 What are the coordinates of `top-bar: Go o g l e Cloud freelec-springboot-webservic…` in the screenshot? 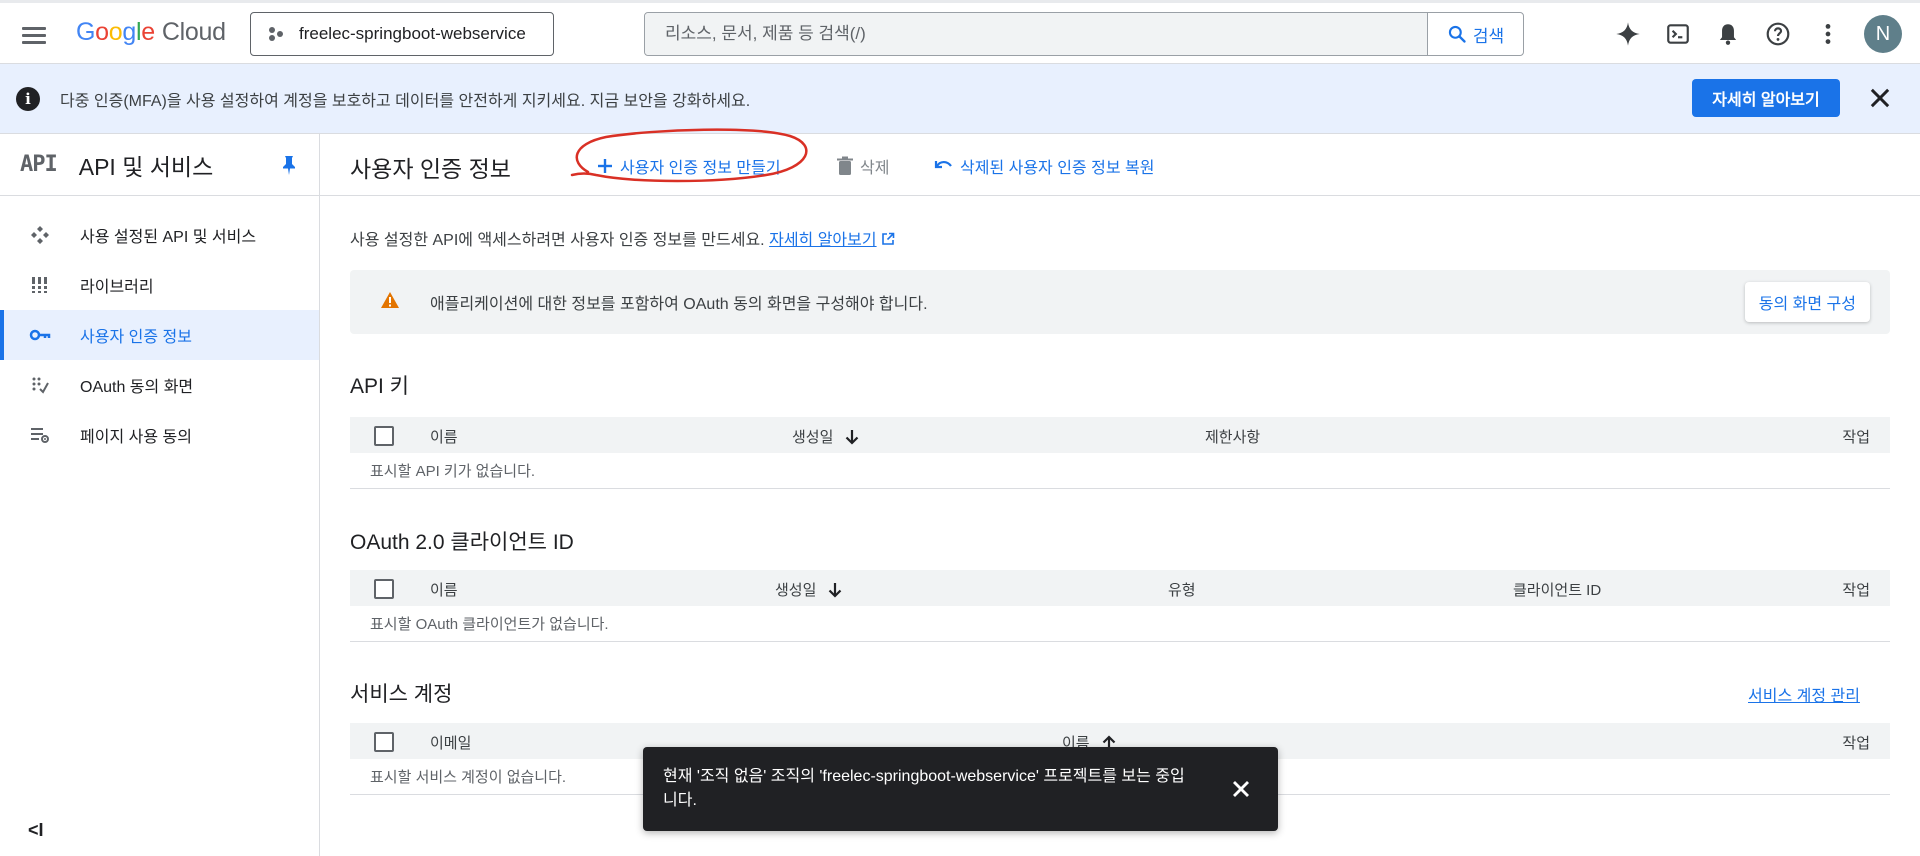 It's located at (960, 32).